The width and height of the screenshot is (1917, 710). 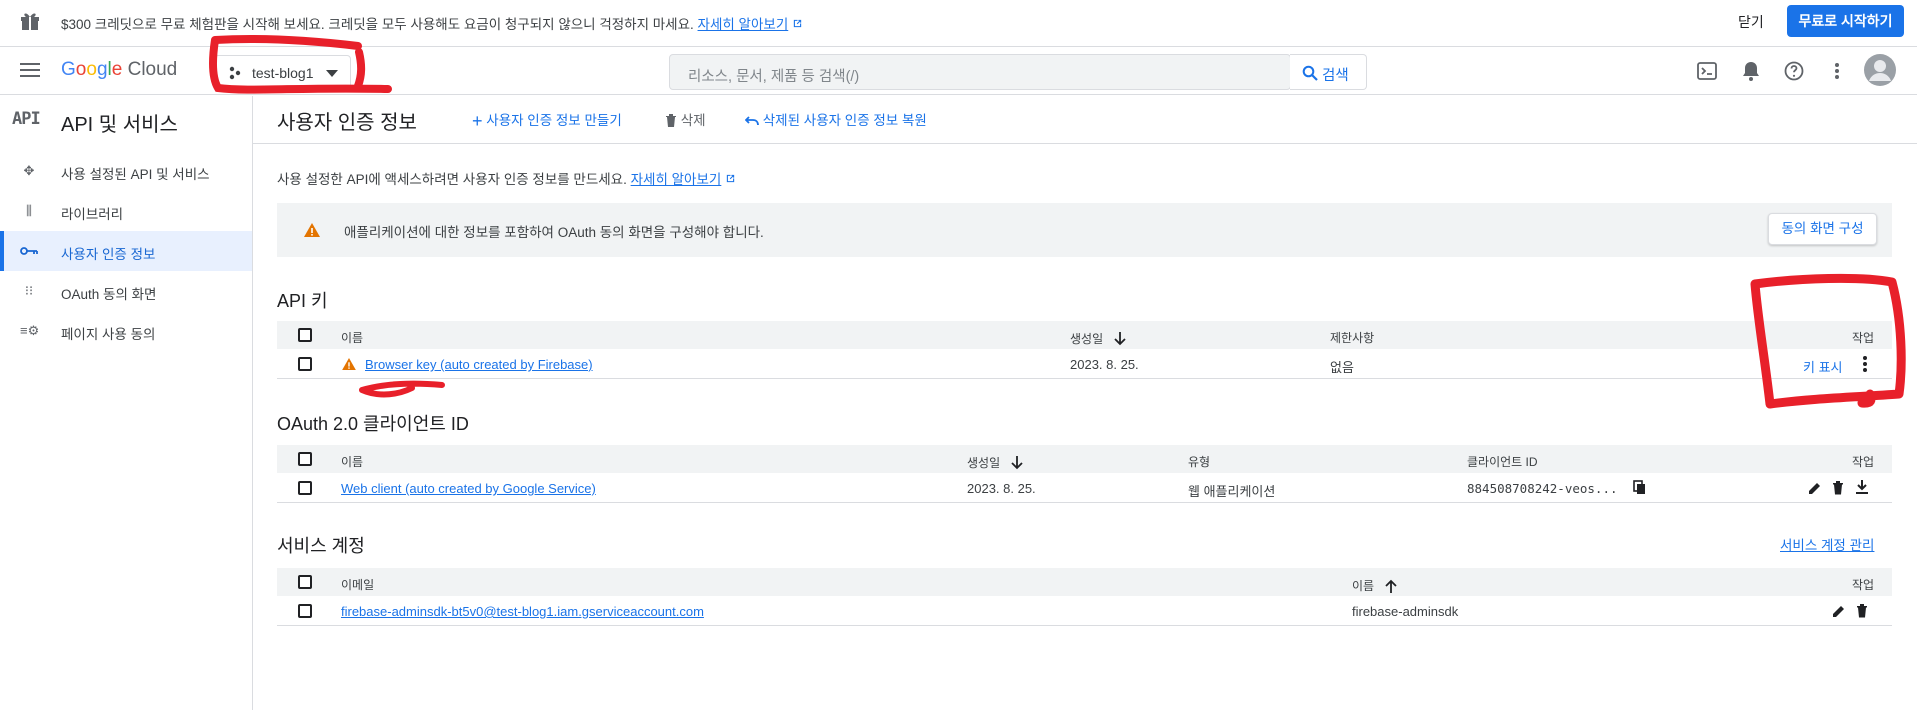 I want to click on search-button-label: 검색, so click(x=1335, y=76).